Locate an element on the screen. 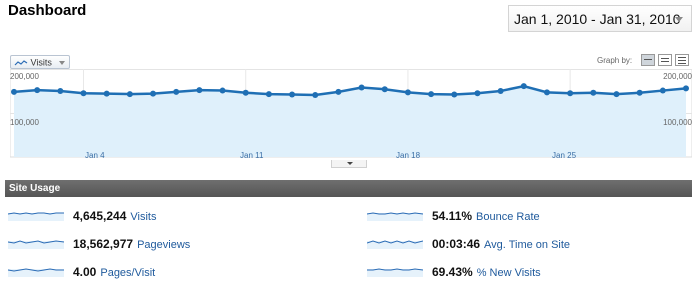 The height and width of the screenshot is (292, 700). x-axis-label: Jan 4 is located at coordinates (95, 155).